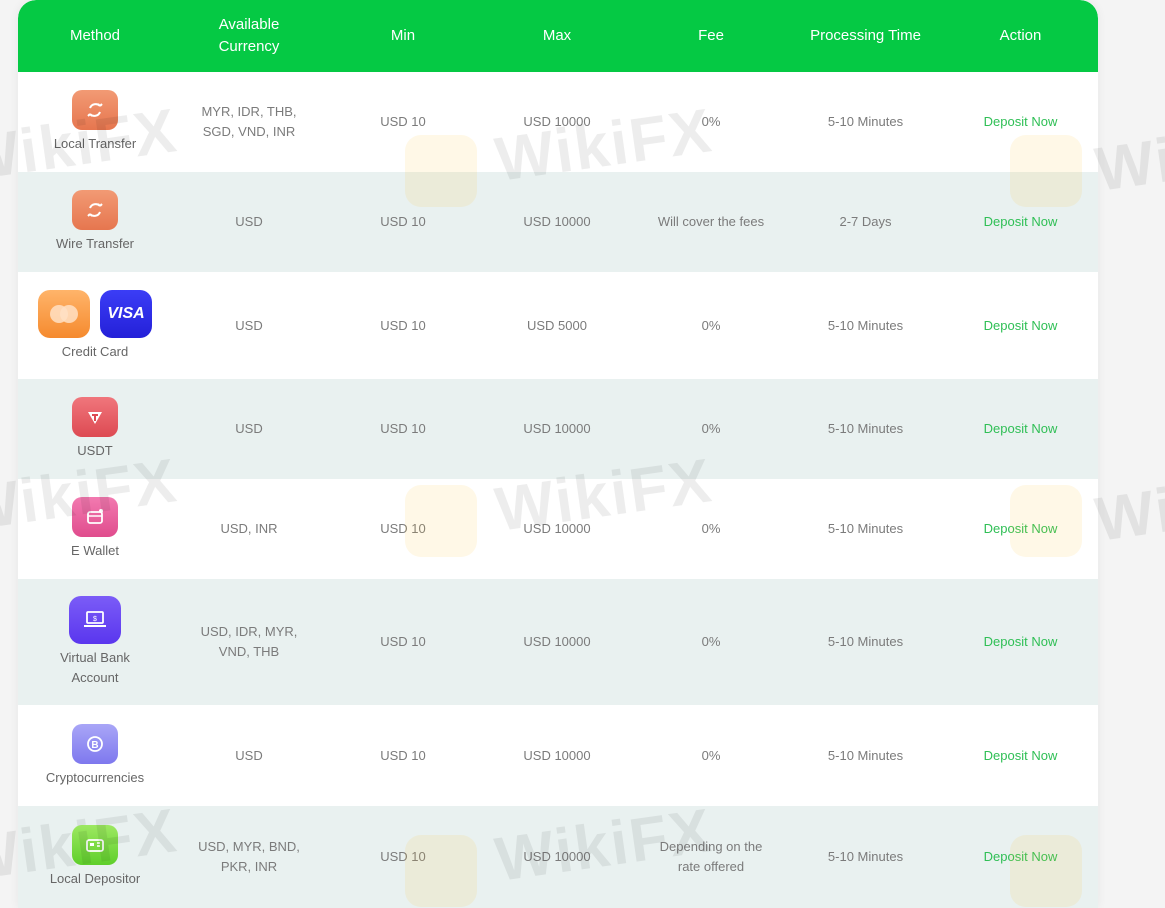 This screenshot has width=1165, height=908. I want to click on method-label: Virtual Bank Account, so click(95, 667).